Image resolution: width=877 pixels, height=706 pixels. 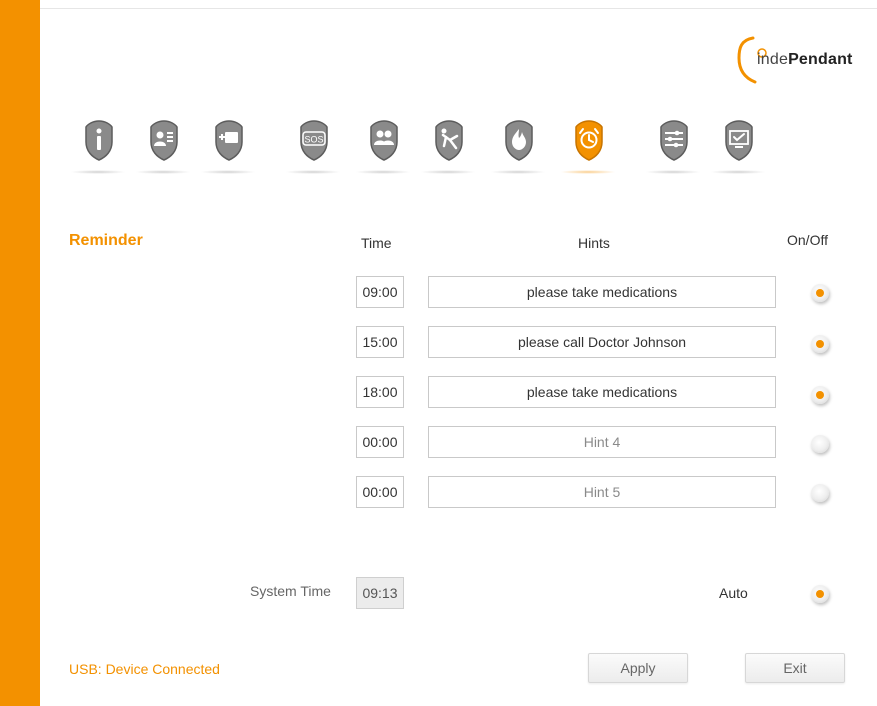 I want to click on tab-bar: SOS, so click(x=460, y=147).